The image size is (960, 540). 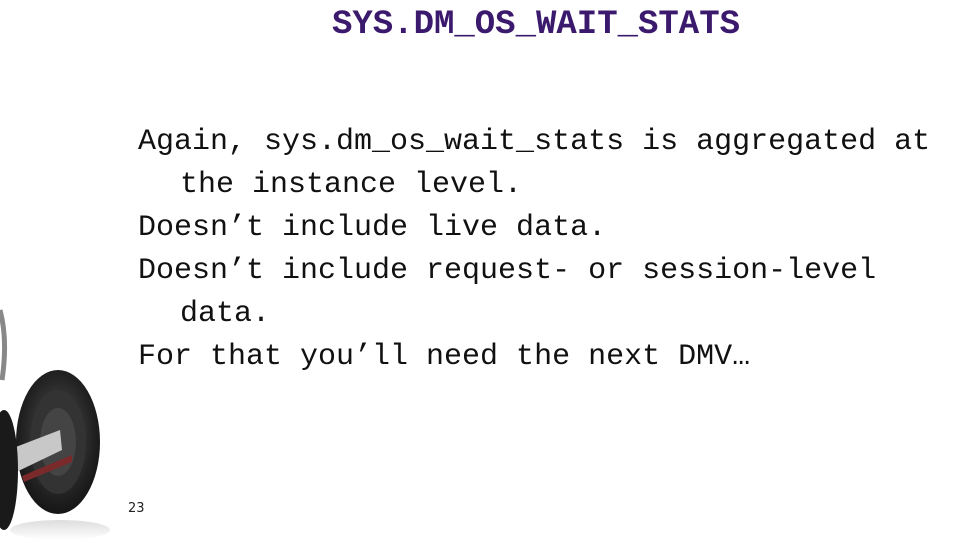 What do you see at coordinates (55, 424) in the screenshot?
I see `segway-icon` at bounding box center [55, 424].